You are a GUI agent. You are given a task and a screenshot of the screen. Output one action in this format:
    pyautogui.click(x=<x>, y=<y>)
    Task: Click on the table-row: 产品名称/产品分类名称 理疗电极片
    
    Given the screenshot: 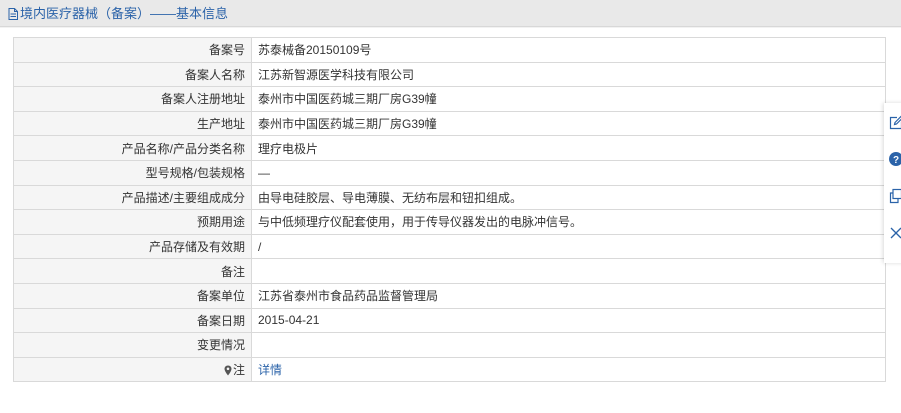 What is the action you would take?
    pyautogui.click(x=449, y=148)
    